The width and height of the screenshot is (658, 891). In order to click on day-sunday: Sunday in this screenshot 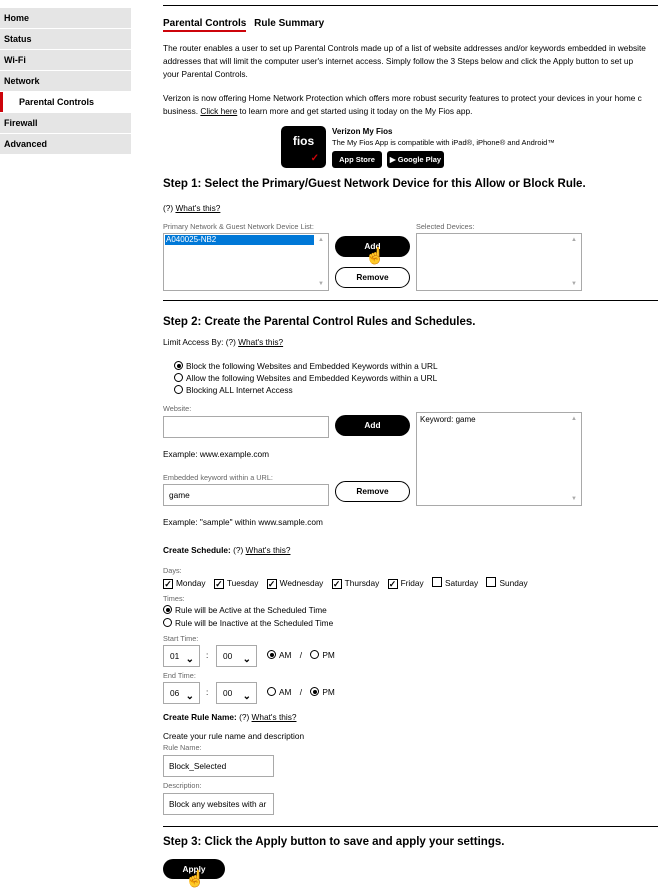, I will do `click(507, 582)`.